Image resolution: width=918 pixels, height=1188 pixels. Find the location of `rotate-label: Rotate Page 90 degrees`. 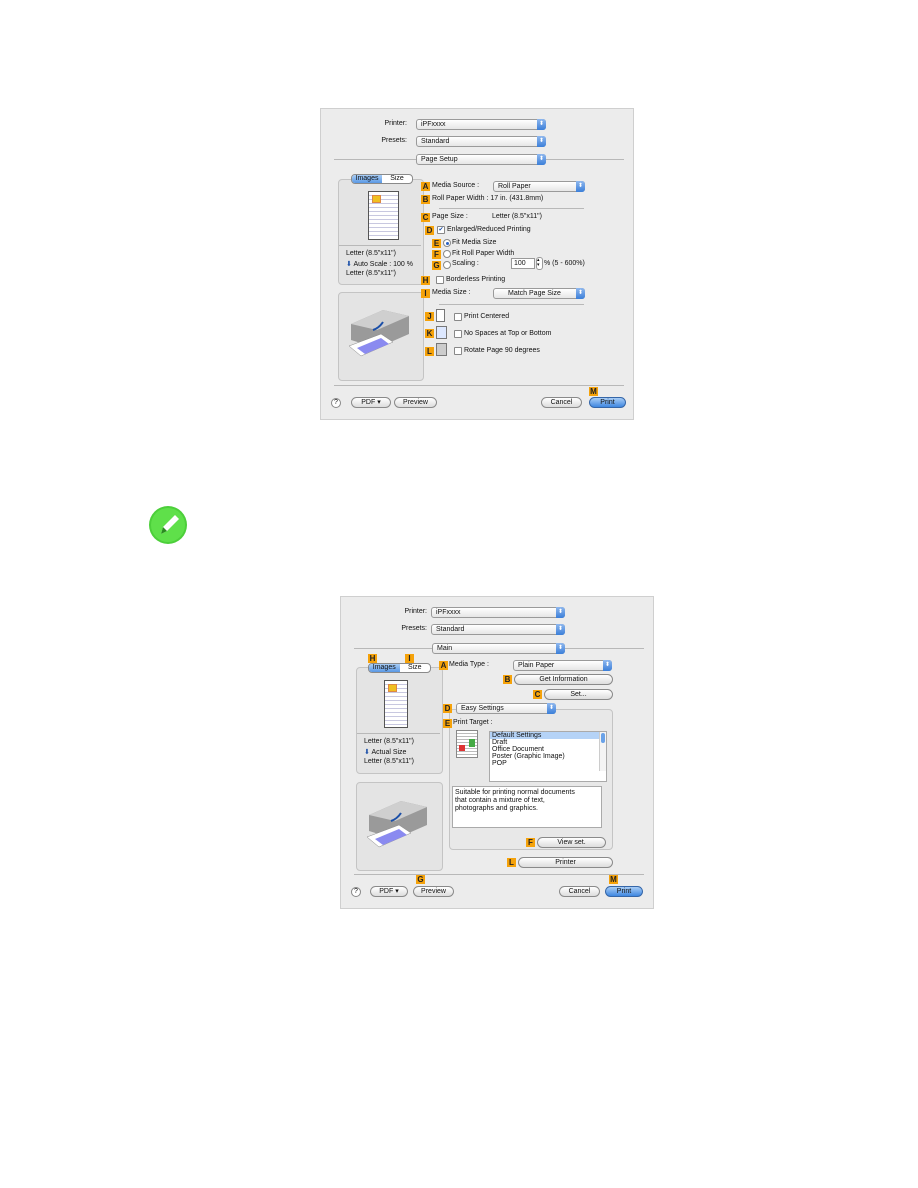

rotate-label: Rotate Page 90 degrees is located at coordinates (502, 350).